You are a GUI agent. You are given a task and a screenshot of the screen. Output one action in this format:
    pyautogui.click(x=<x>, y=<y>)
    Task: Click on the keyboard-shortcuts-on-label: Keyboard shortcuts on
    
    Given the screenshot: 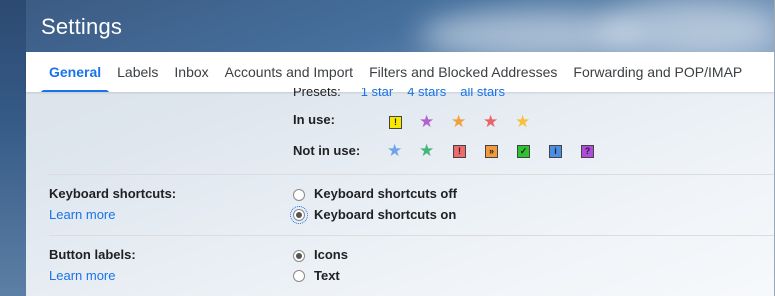 What is the action you would take?
    pyautogui.click(x=385, y=214)
    